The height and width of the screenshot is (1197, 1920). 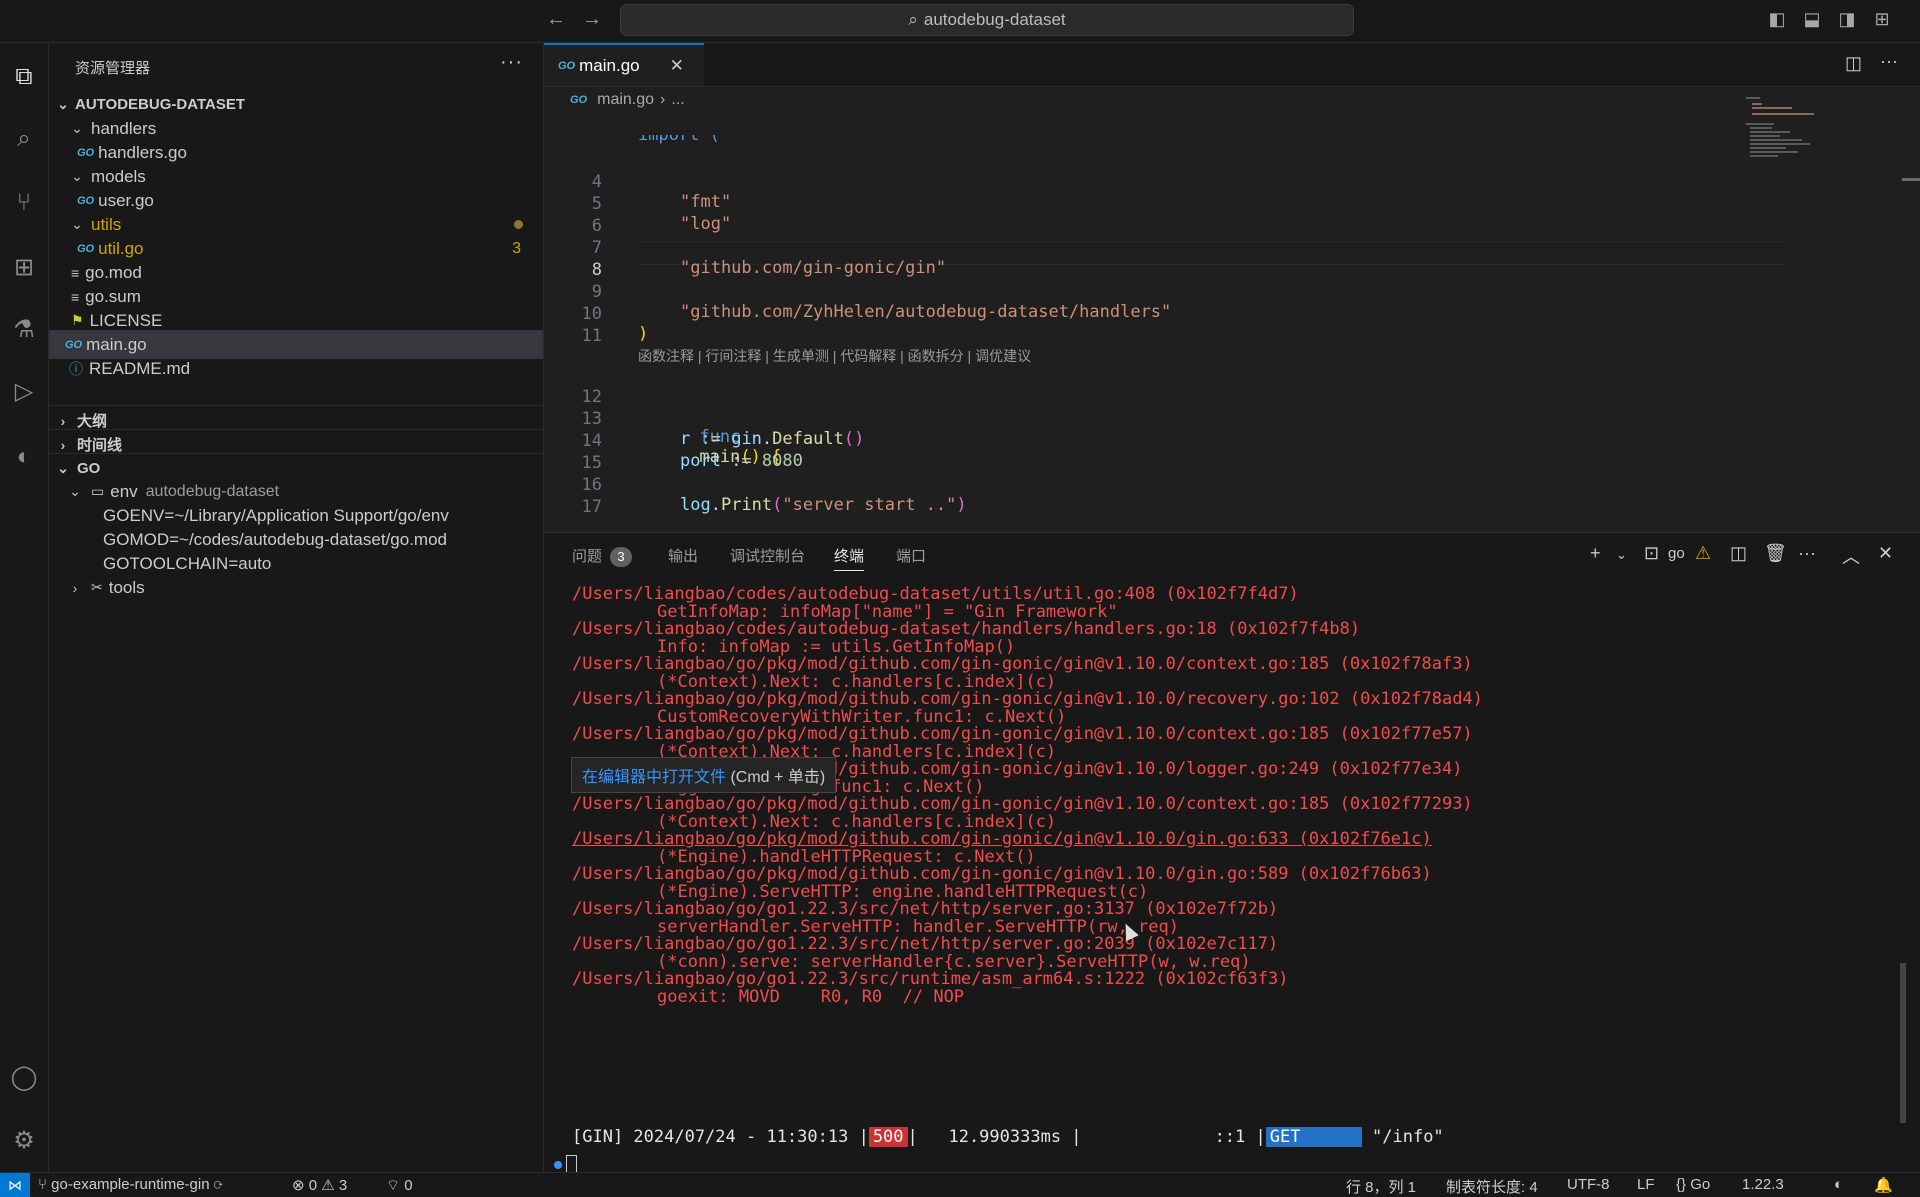 What do you see at coordinates (1492, 1186) in the screenshot?
I see `tab-size: 制表符长度: 4` at bounding box center [1492, 1186].